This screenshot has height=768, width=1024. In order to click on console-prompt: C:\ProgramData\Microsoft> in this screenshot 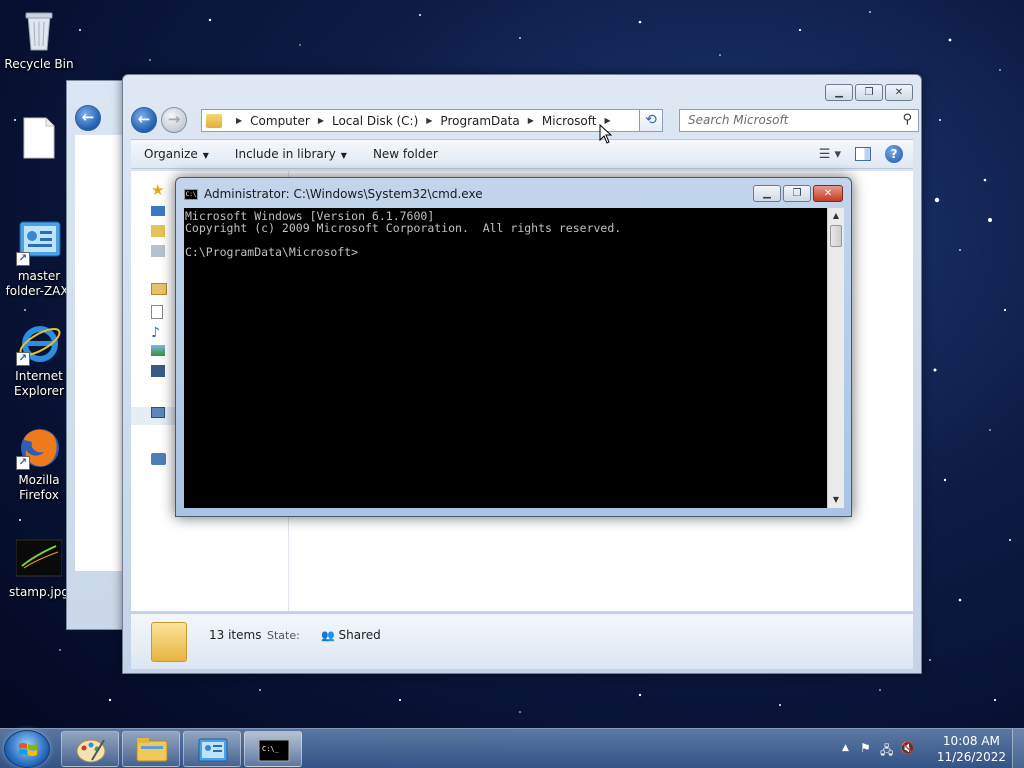, I will do `click(505, 252)`.